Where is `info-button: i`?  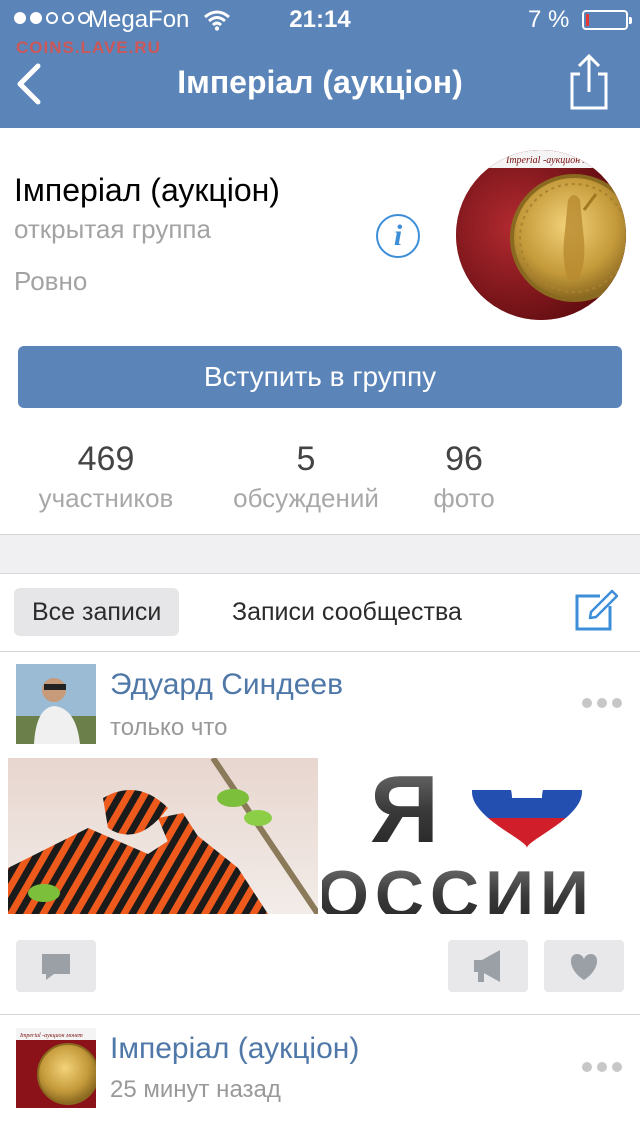 info-button: i is located at coordinates (398, 236).